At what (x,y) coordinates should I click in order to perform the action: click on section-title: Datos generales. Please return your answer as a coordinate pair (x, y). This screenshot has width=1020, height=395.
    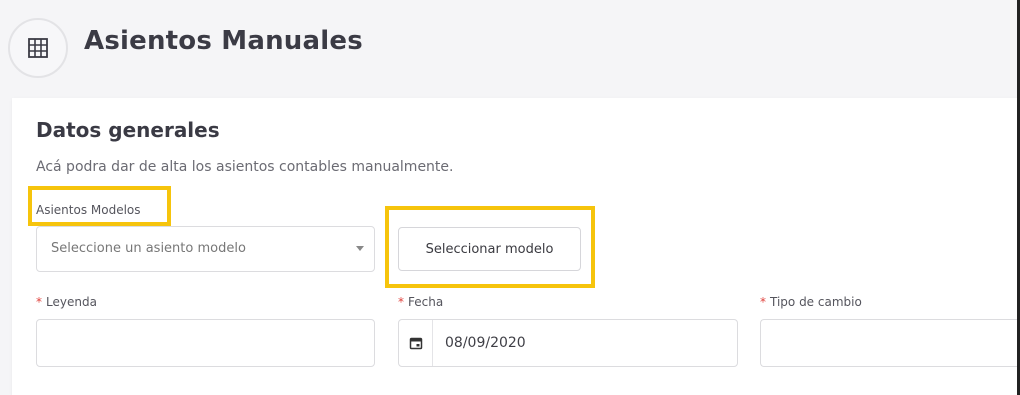
    Looking at the image, I should click on (128, 130).